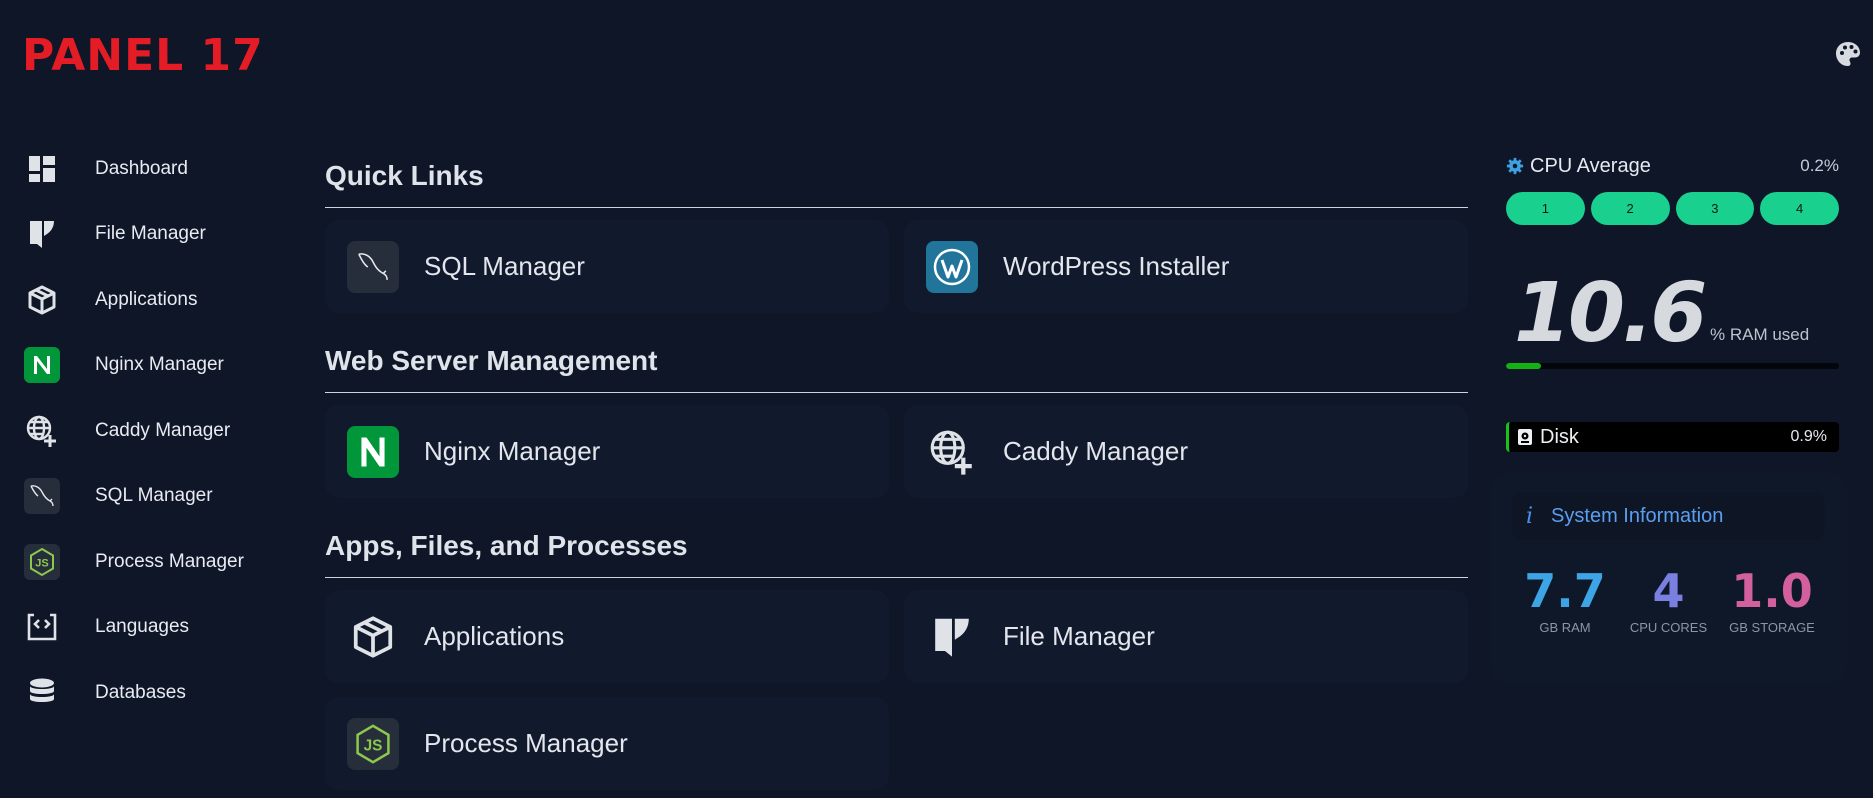 The image size is (1873, 798). I want to click on sidebar-item-file-manager: File Manager, so click(154, 235).